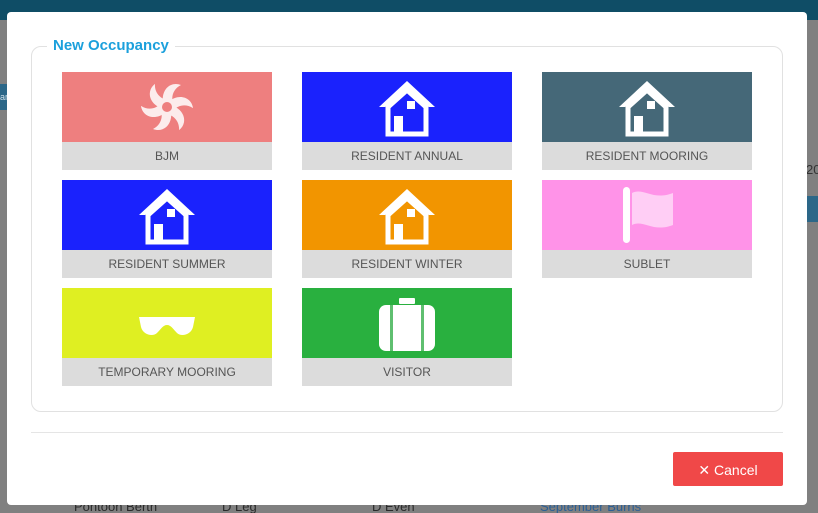 This screenshot has height=513, width=818. What do you see at coordinates (407, 372) in the screenshot?
I see `tile-label: VISITOR` at bounding box center [407, 372].